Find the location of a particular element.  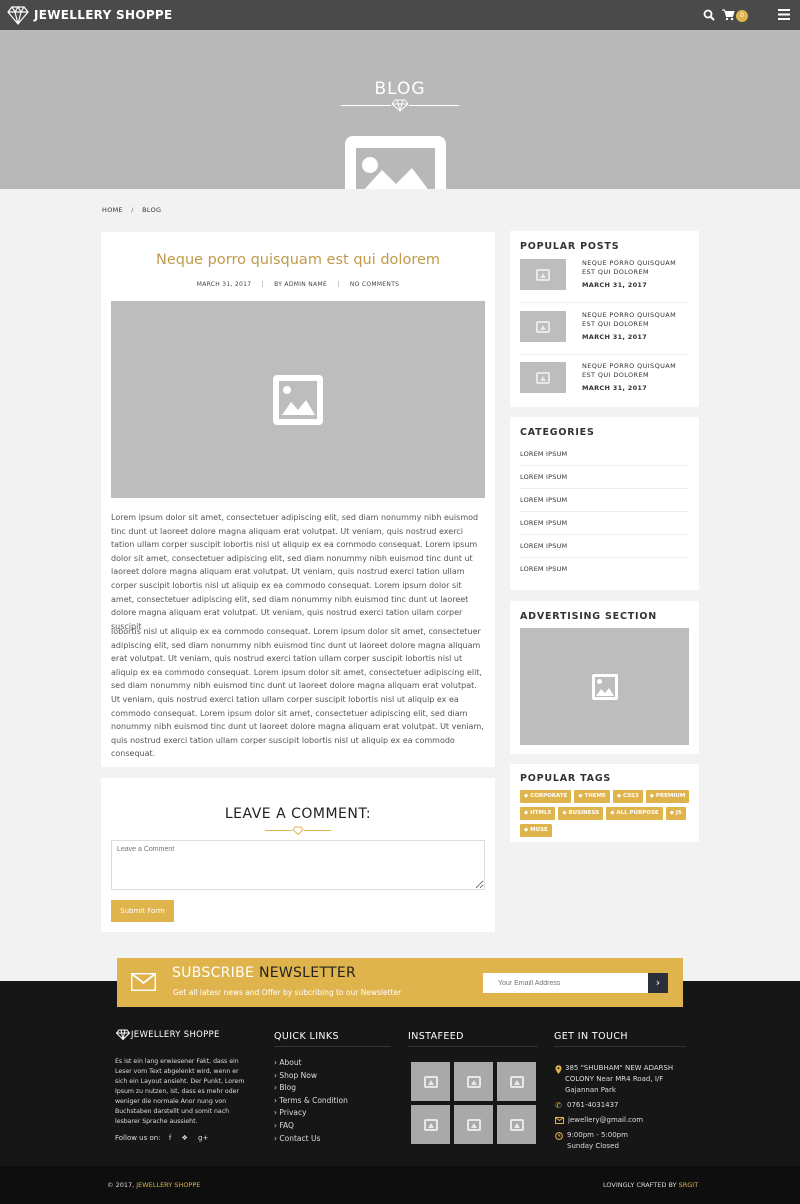

tag-item: ◆ HTML5 is located at coordinates (538, 813).